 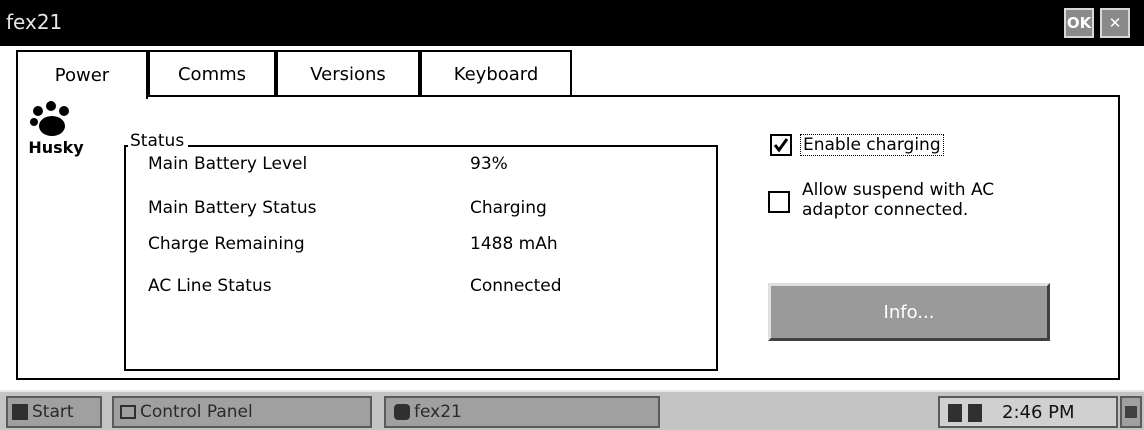 What do you see at coordinates (955, 413) in the screenshot?
I see `power-plug-icon` at bounding box center [955, 413].